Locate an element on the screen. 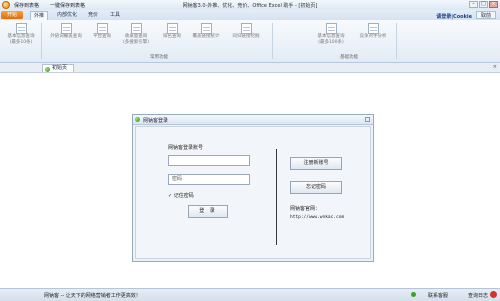 This screenshot has height=301, width=500. password-input: 密码 is located at coordinates (209, 179).